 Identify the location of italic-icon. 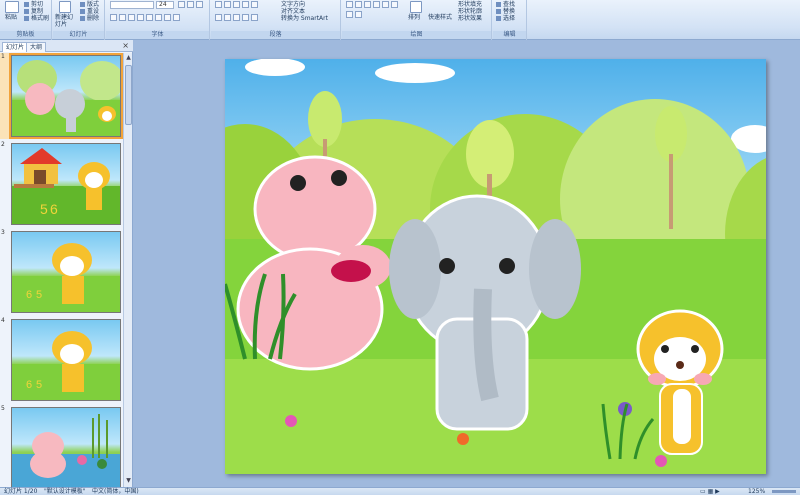
(122, 17).